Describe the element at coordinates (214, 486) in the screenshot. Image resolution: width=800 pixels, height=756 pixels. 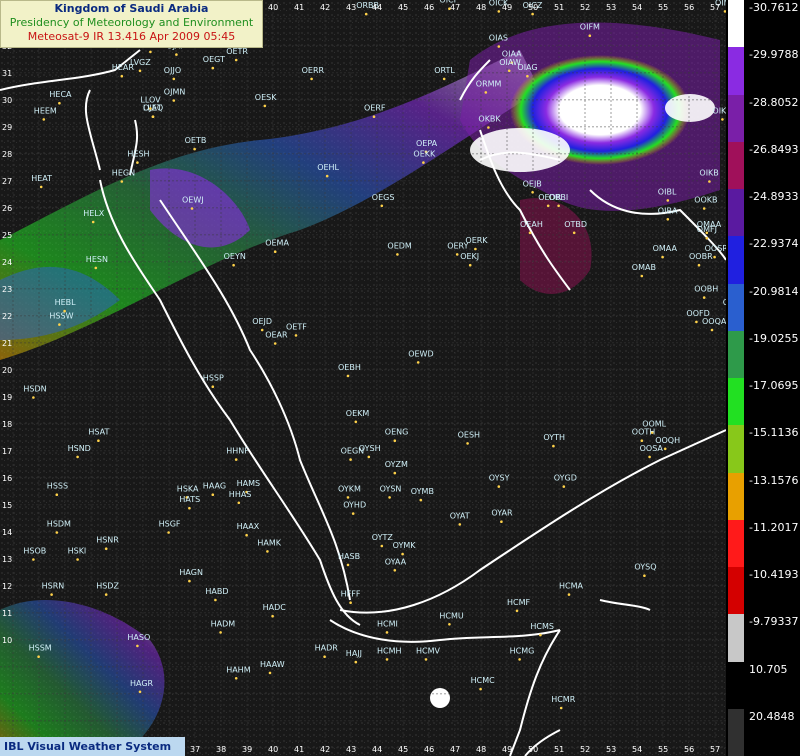
I see `station-label: HAAG` at that location.